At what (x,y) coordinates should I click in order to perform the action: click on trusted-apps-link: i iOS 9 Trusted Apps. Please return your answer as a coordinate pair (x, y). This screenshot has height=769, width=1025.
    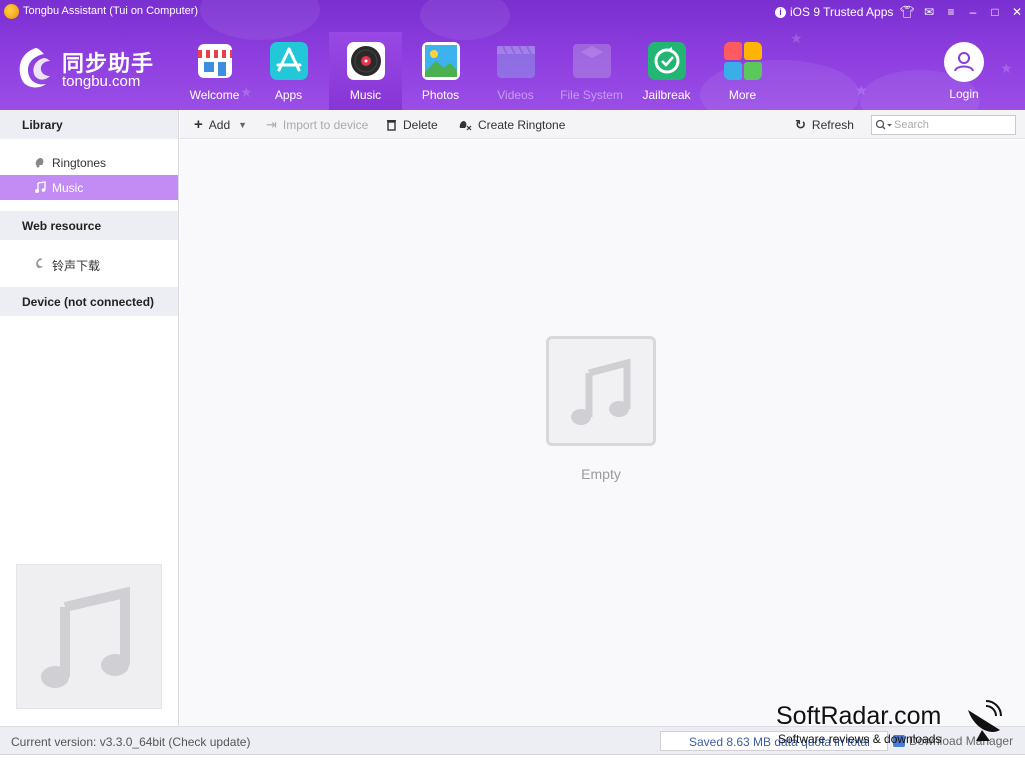
    Looking at the image, I should click on (834, 12).